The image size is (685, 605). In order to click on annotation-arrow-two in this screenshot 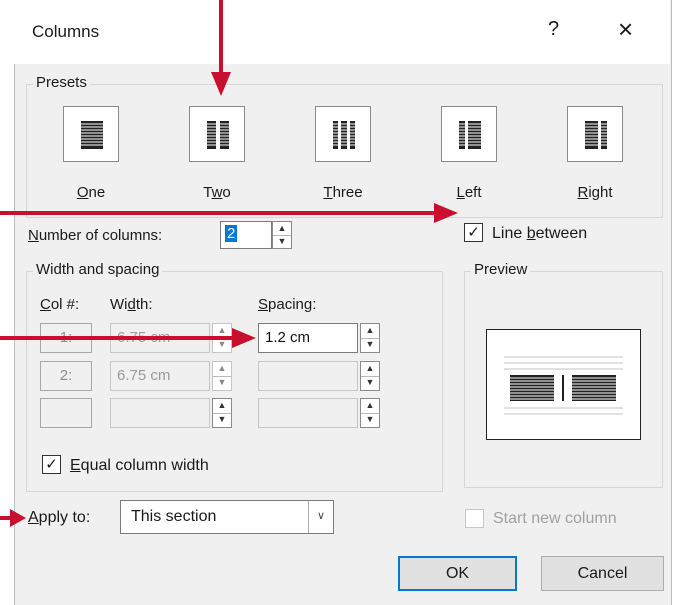, I will do `click(221, 48)`.